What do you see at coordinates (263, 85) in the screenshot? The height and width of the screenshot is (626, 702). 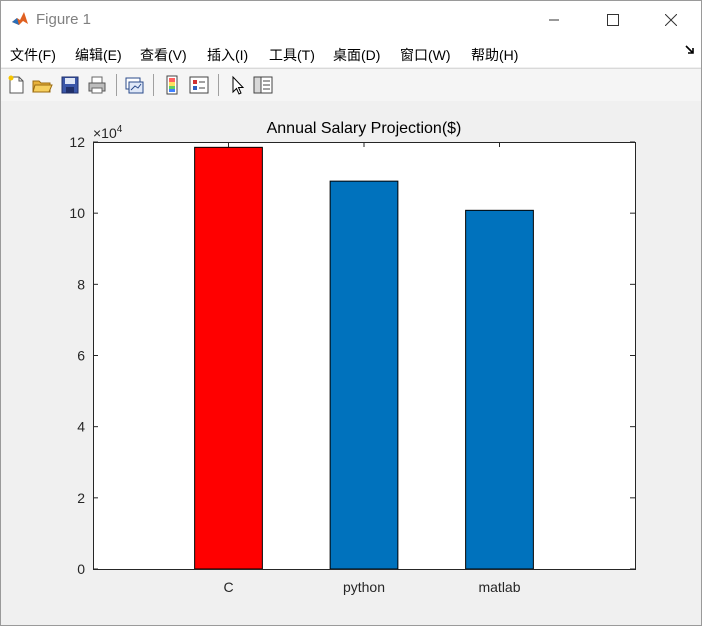 I see `property-editor-icon` at bounding box center [263, 85].